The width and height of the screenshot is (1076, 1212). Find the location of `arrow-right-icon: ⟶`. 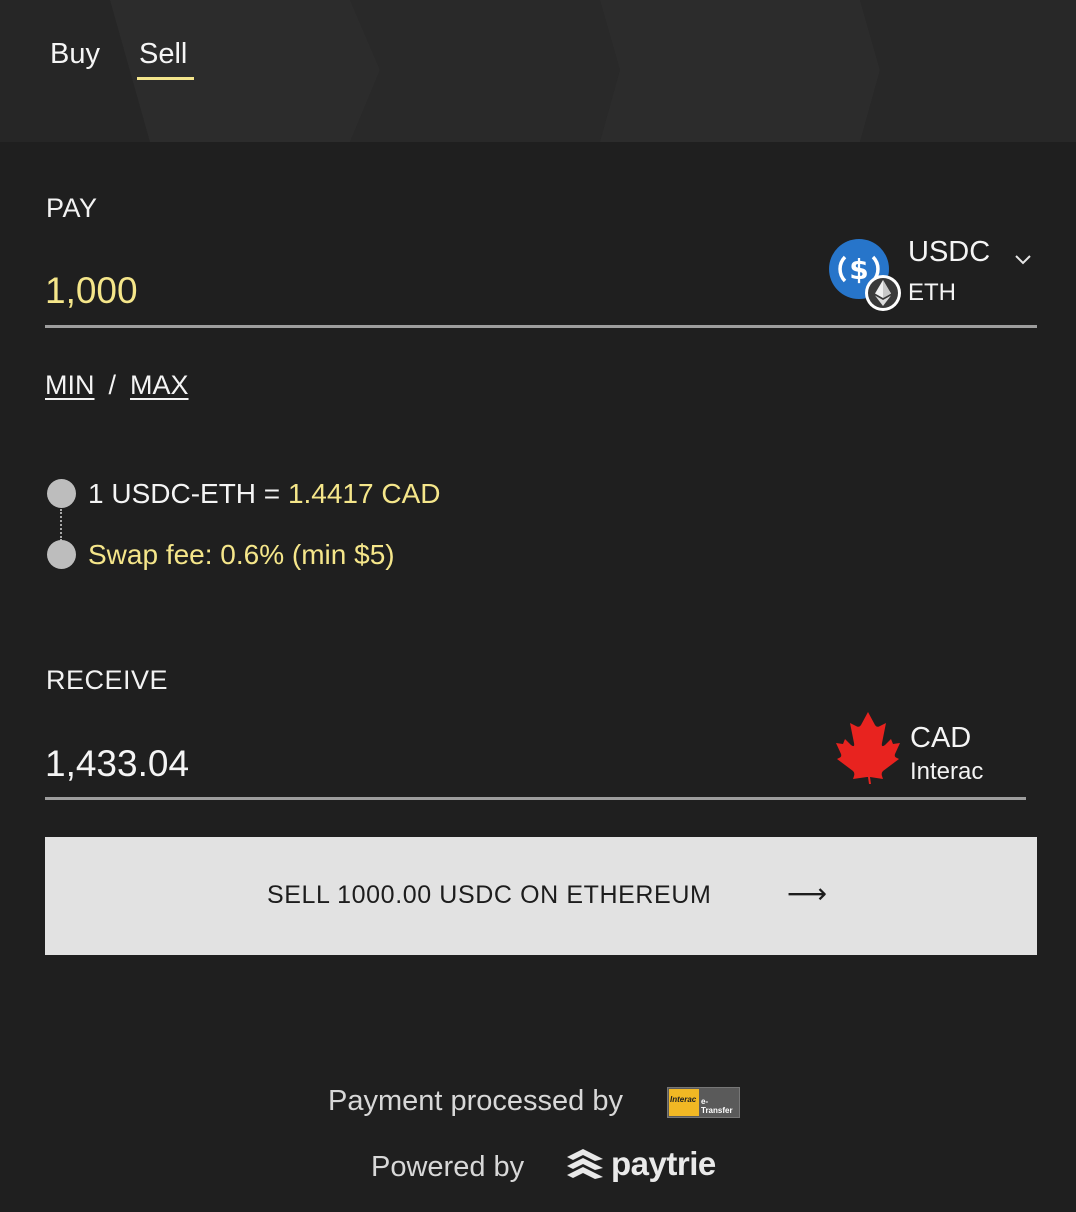

arrow-right-icon: ⟶ is located at coordinates (807, 893).